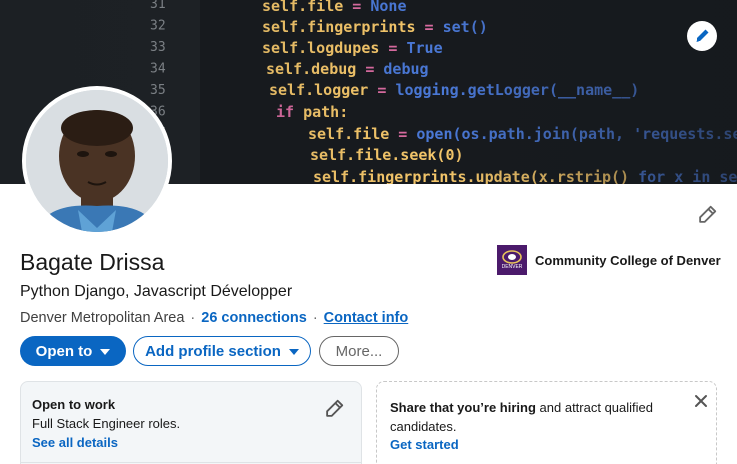 This screenshot has width=737, height=464. Describe the element at coordinates (366, 318) in the screenshot. I see `contact-info-link: Contact info` at that location.